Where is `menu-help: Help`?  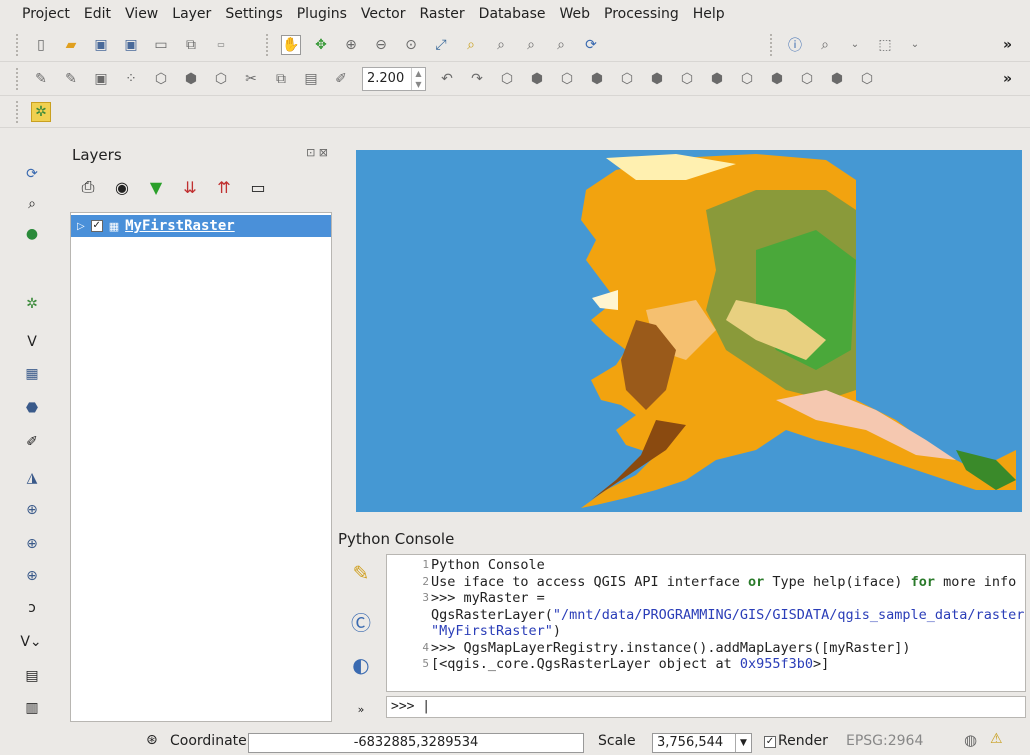 menu-help: Help is located at coordinates (709, 14).